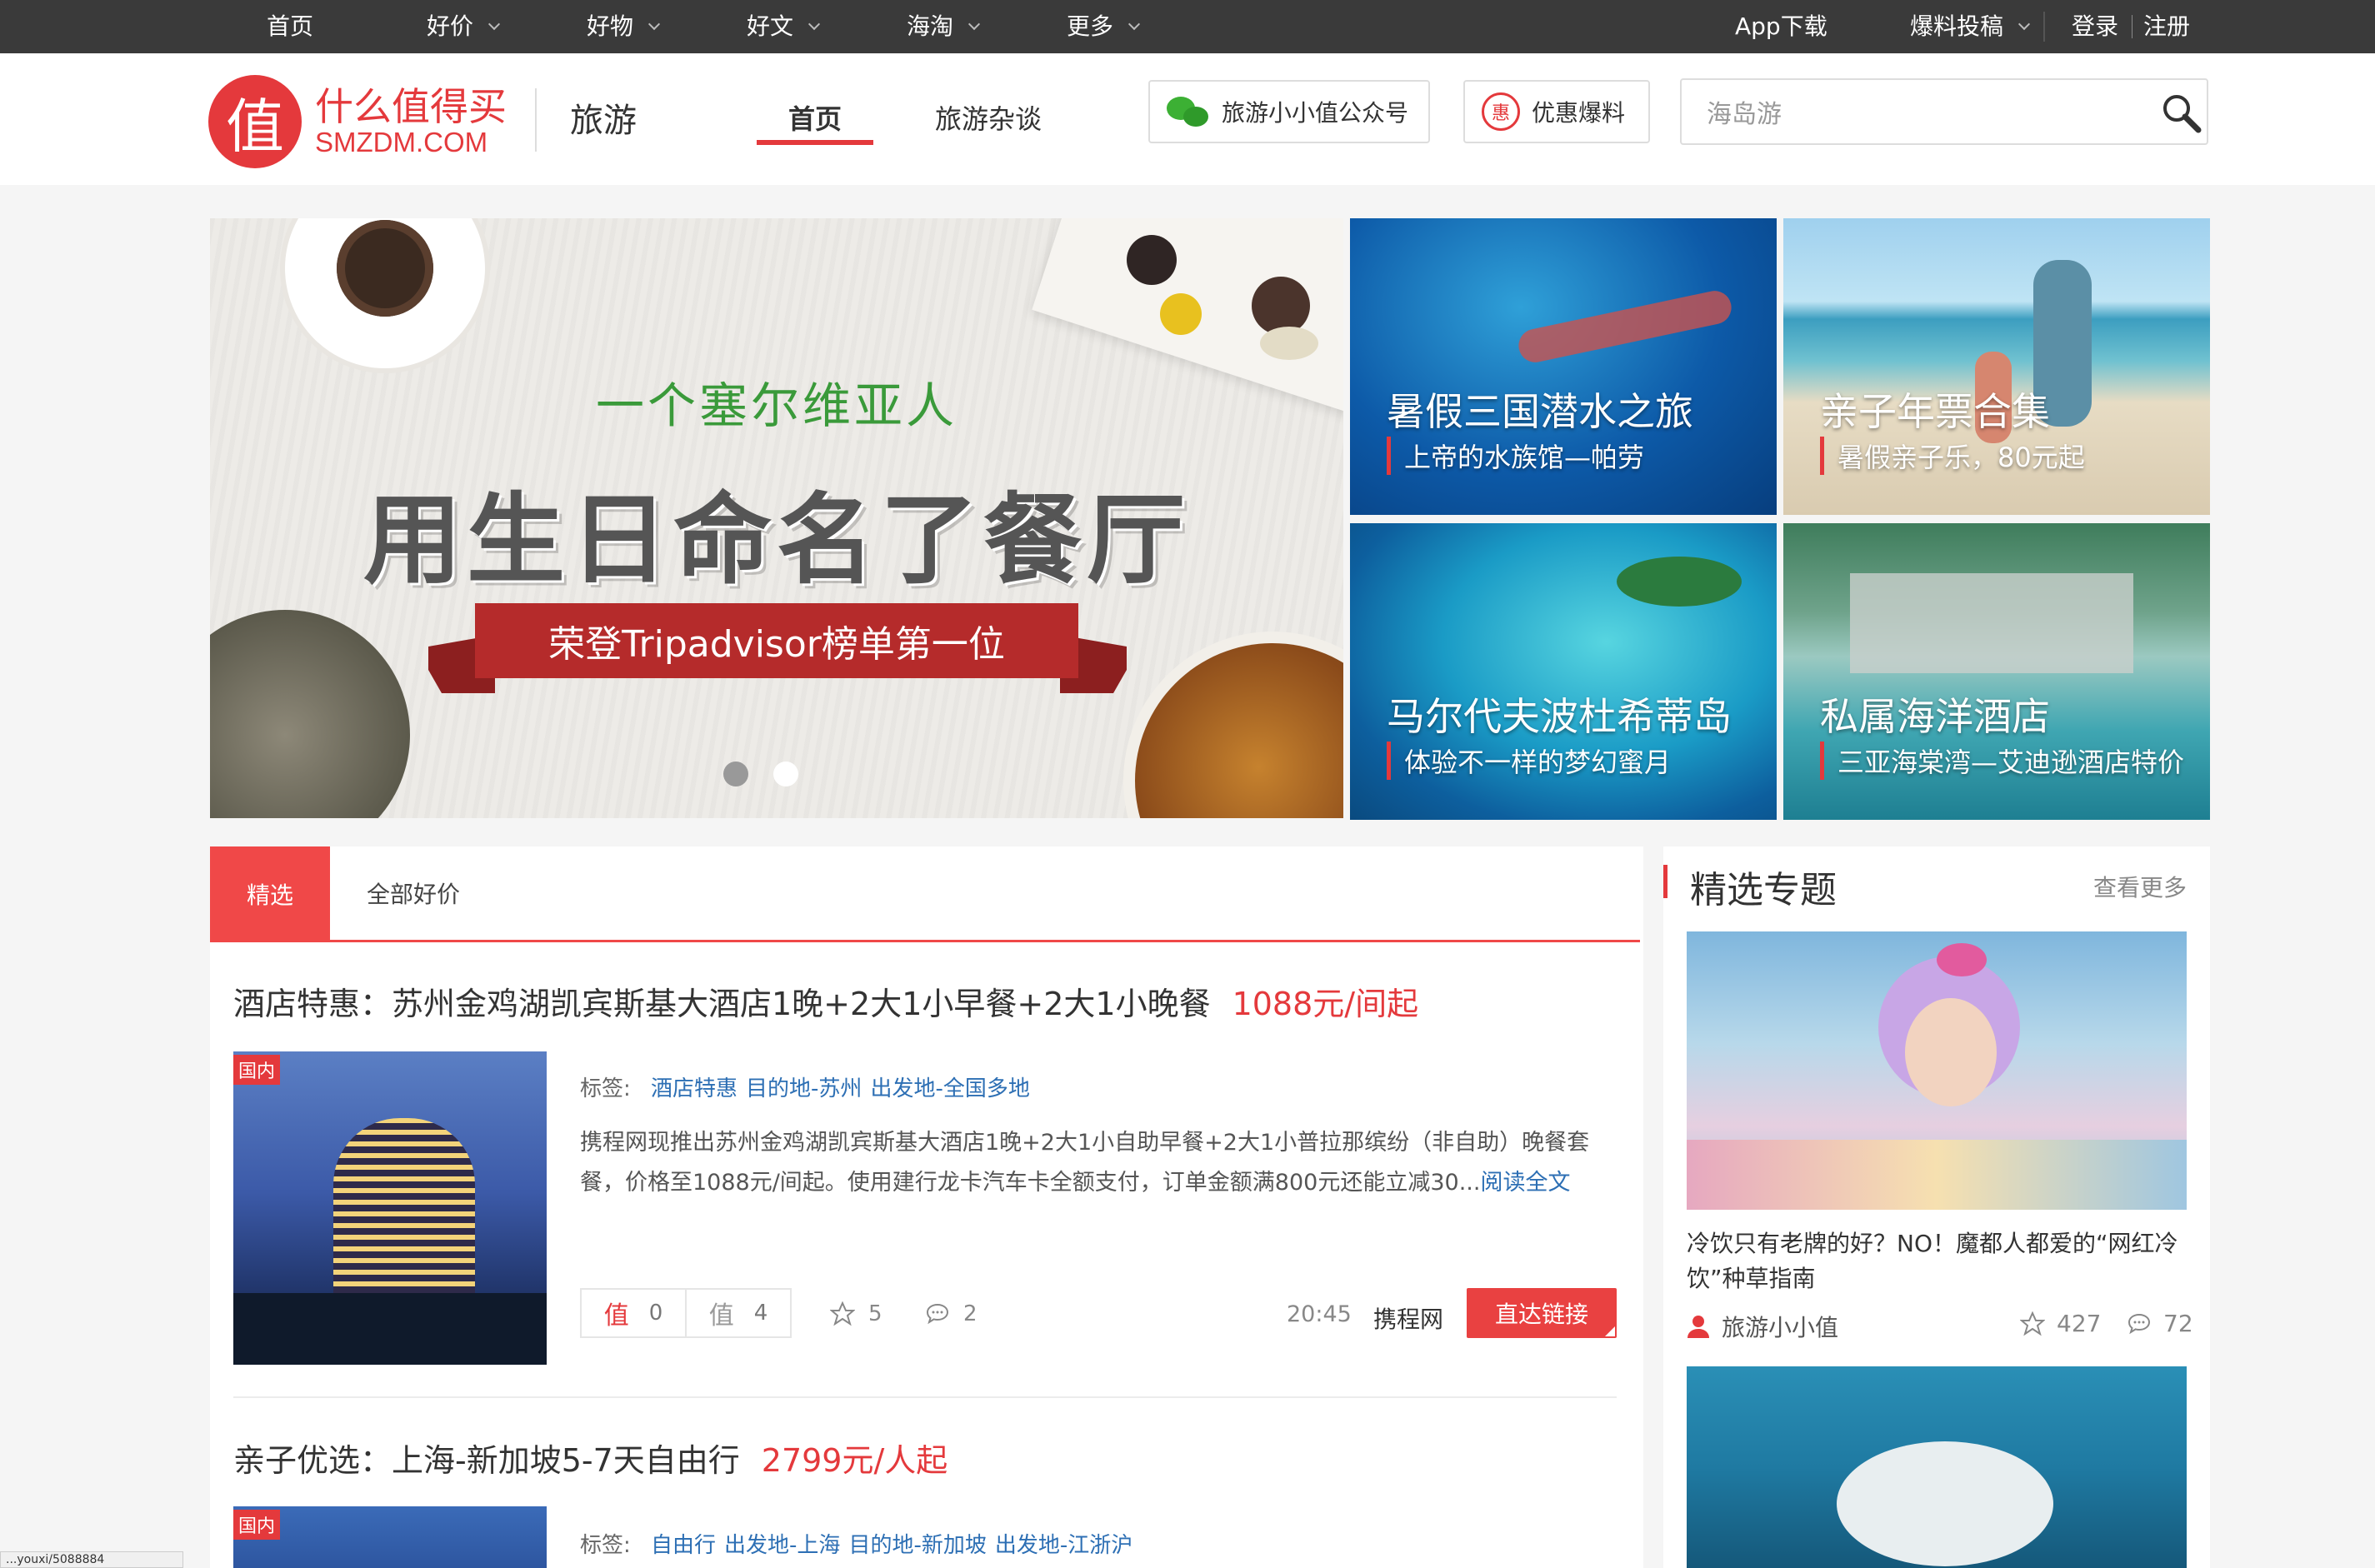 This screenshot has height=1568, width=2375. What do you see at coordinates (411, 104) in the screenshot?
I see `logo-text: 什么值得买` at bounding box center [411, 104].